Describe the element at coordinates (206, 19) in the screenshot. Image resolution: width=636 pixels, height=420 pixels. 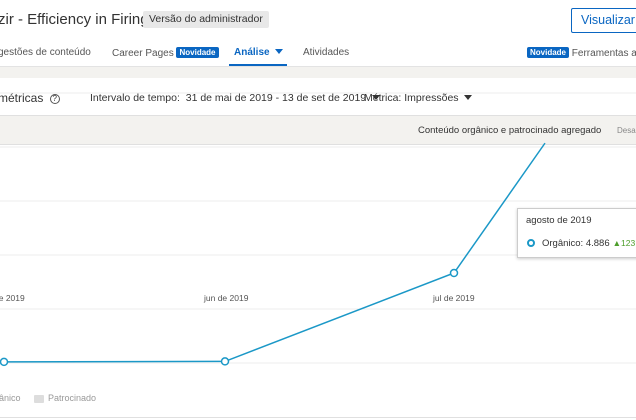
I see `admin-view-badge: Versão do administrador` at that location.